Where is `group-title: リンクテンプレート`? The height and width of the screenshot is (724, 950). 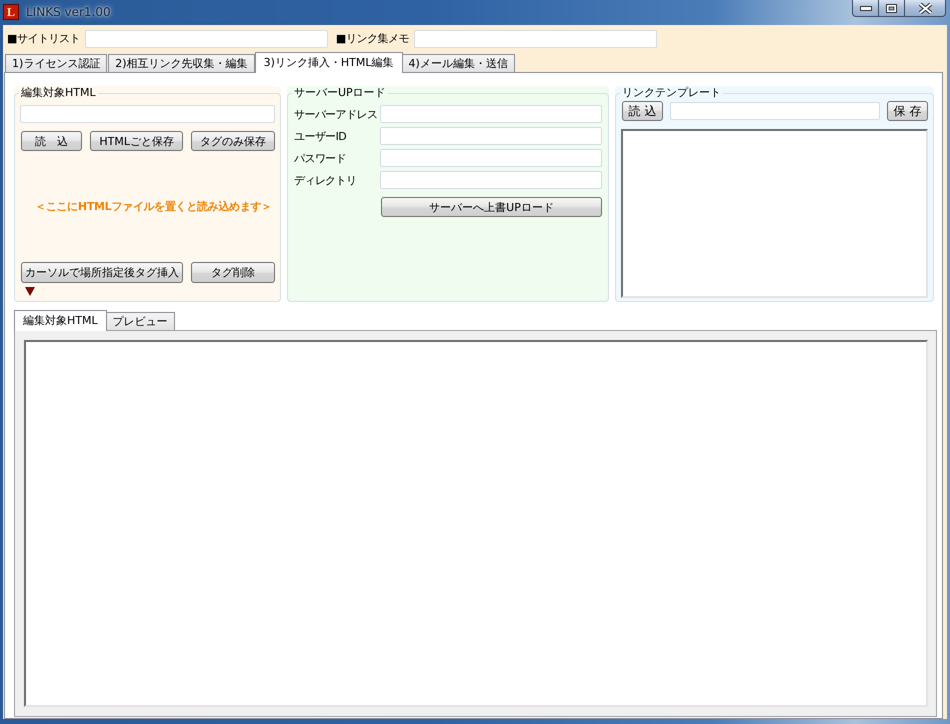 group-title: リンクテンプレート is located at coordinates (671, 93).